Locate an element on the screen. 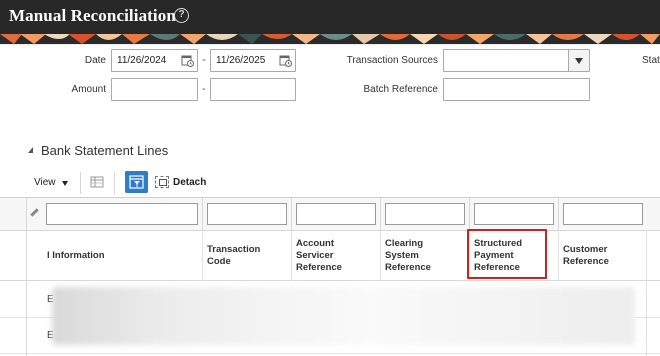 The width and height of the screenshot is (660, 356). chevron-down-icon is located at coordinates (578, 60).